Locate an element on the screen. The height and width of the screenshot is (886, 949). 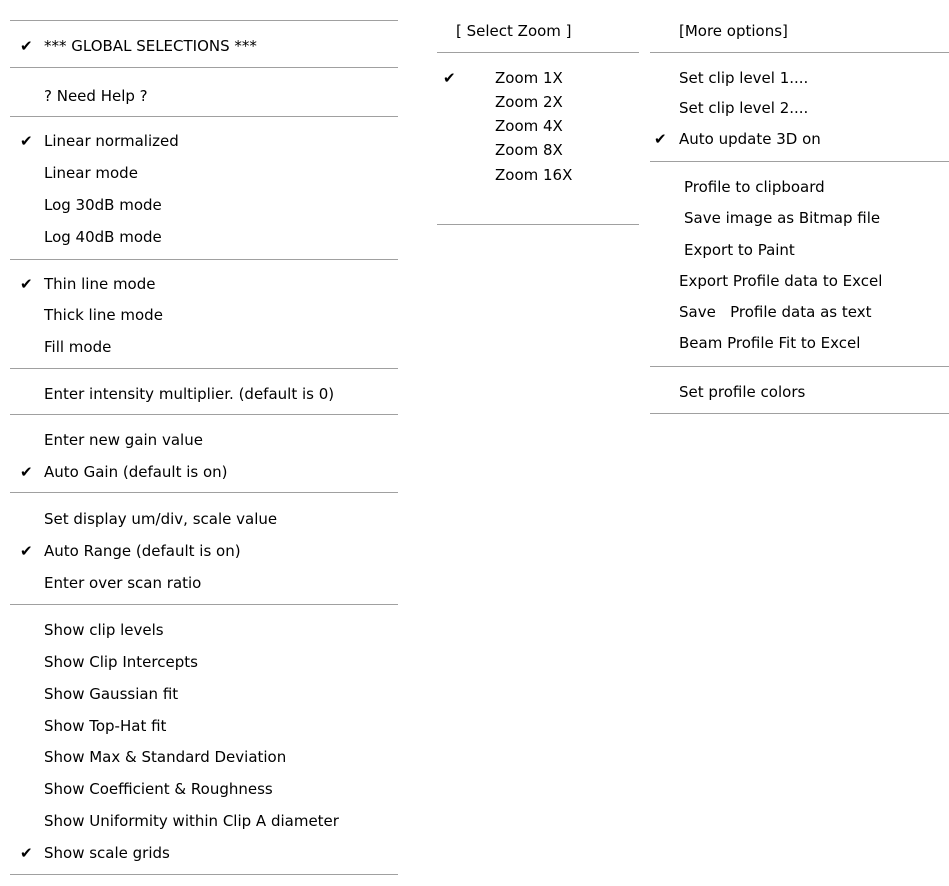
menu-item-show-clip-levels: Show clip levels is located at coordinates (104, 630).